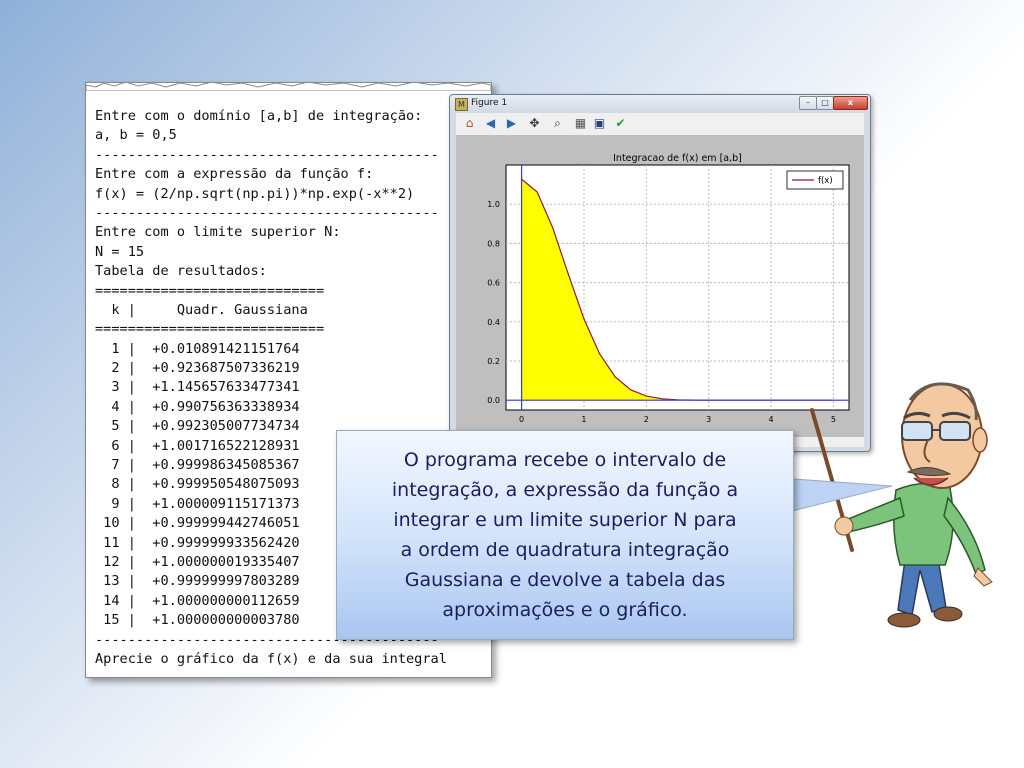  I want to click on bubble-line: aproximações e o gráfico., so click(565, 610).